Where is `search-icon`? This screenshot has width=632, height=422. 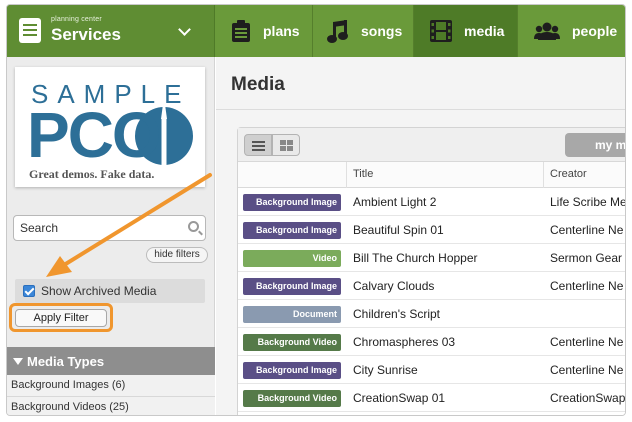
search-icon is located at coordinates (193, 226).